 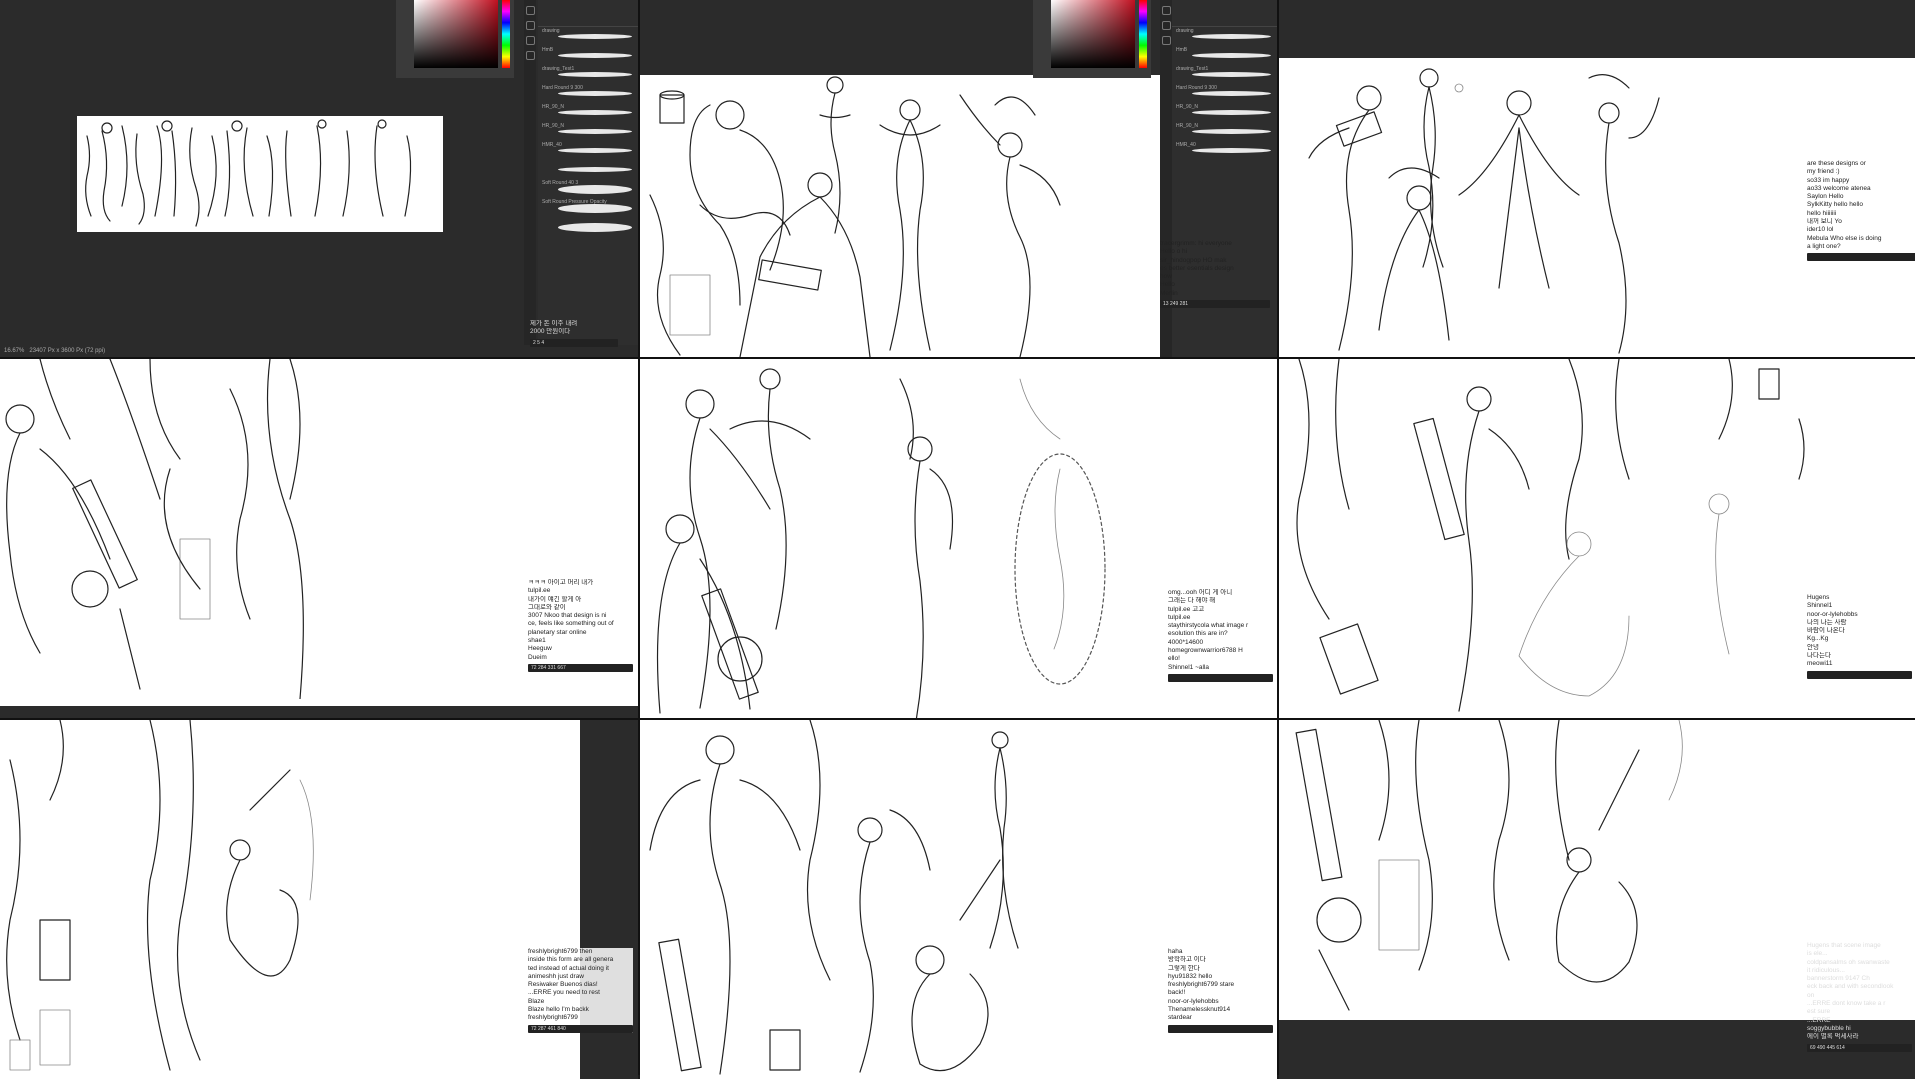 What do you see at coordinates (1829, 1028) in the screenshot?
I see `chat-message: soggybubble hi` at bounding box center [1829, 1028].